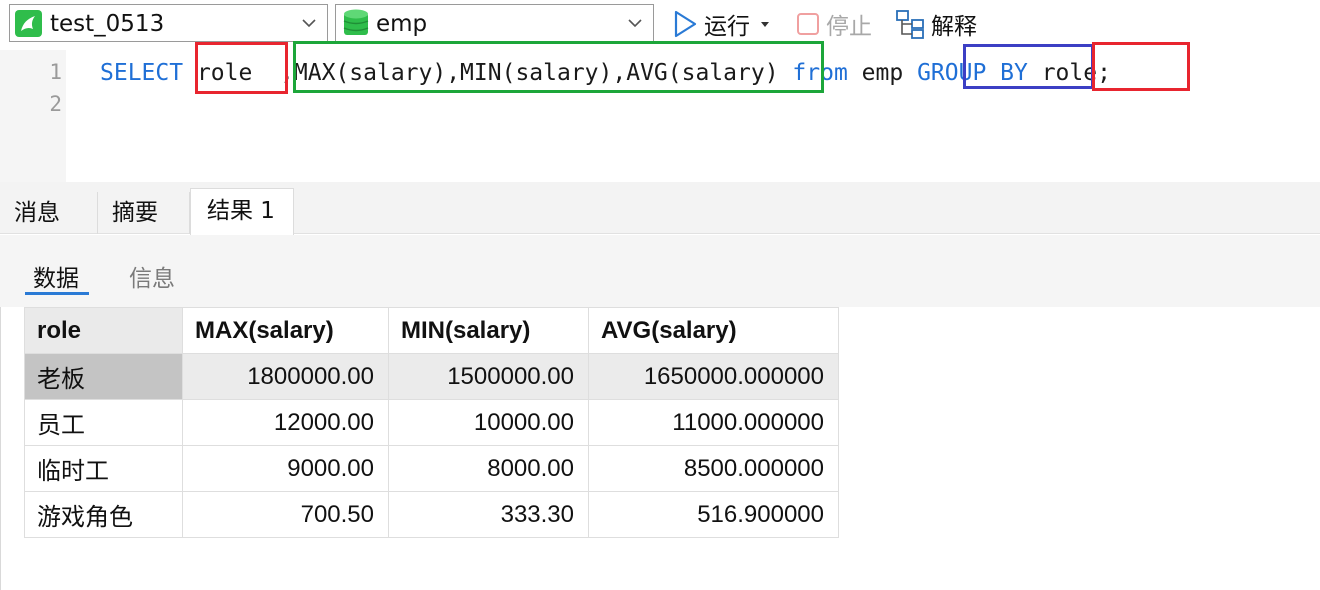 Image resolution: width=1320 pixels, height=590 pixels. What do you see at coordinates (488, 330) in the screenshot?
I see `column-header: MIN(salary)` at bounding box center [488, 330].